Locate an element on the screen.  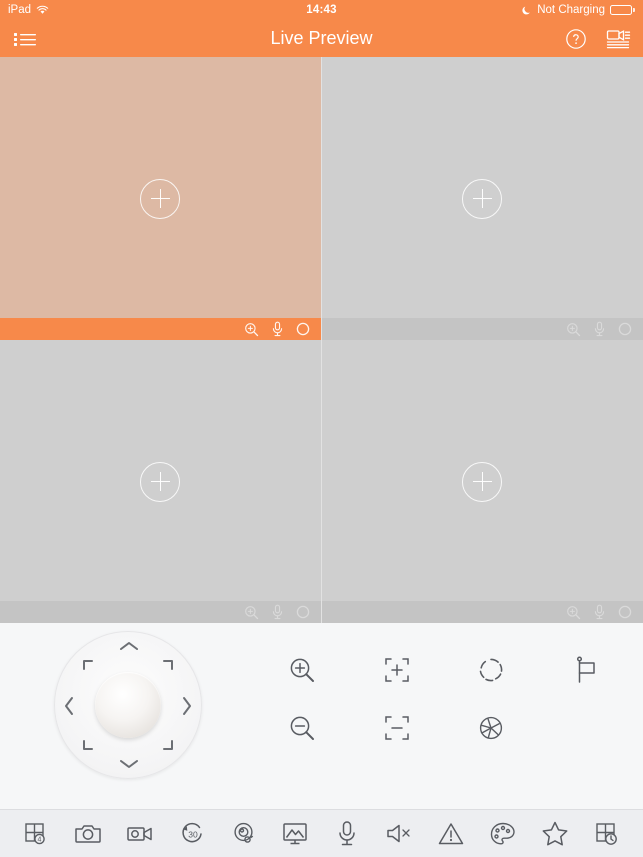
ptz-up-left-arrow is located at coordinates (89, 666).